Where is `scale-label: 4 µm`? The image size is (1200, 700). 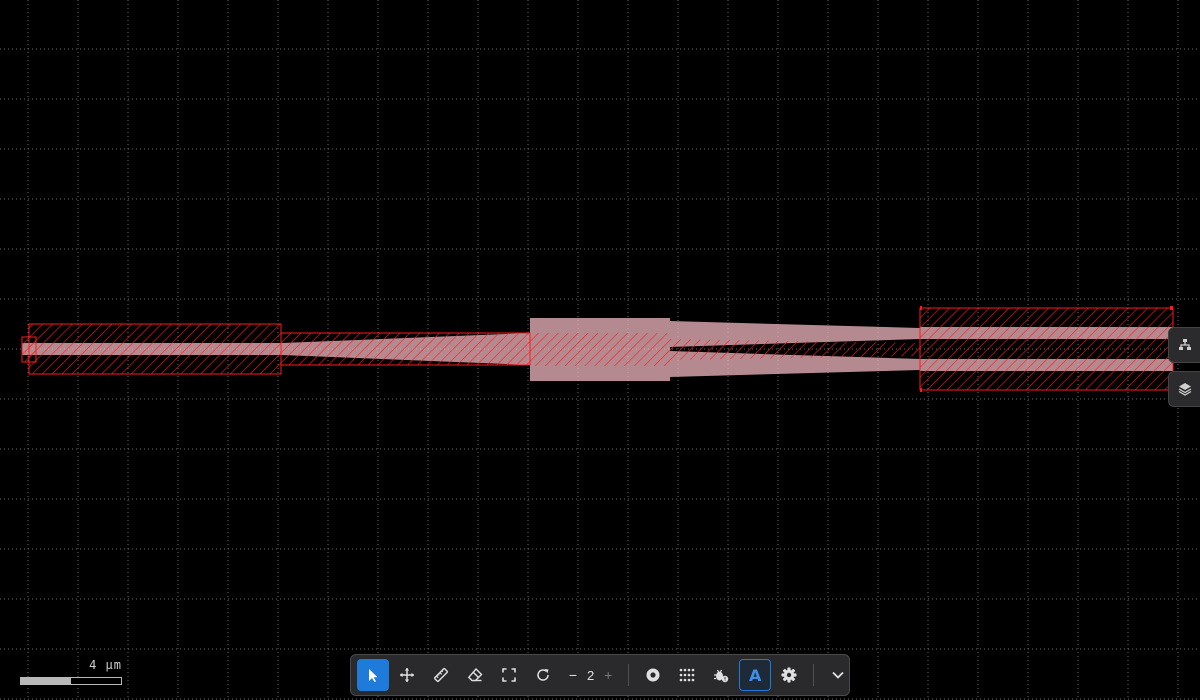 scale-label: 4 µm is located at coordinates (105, 665).